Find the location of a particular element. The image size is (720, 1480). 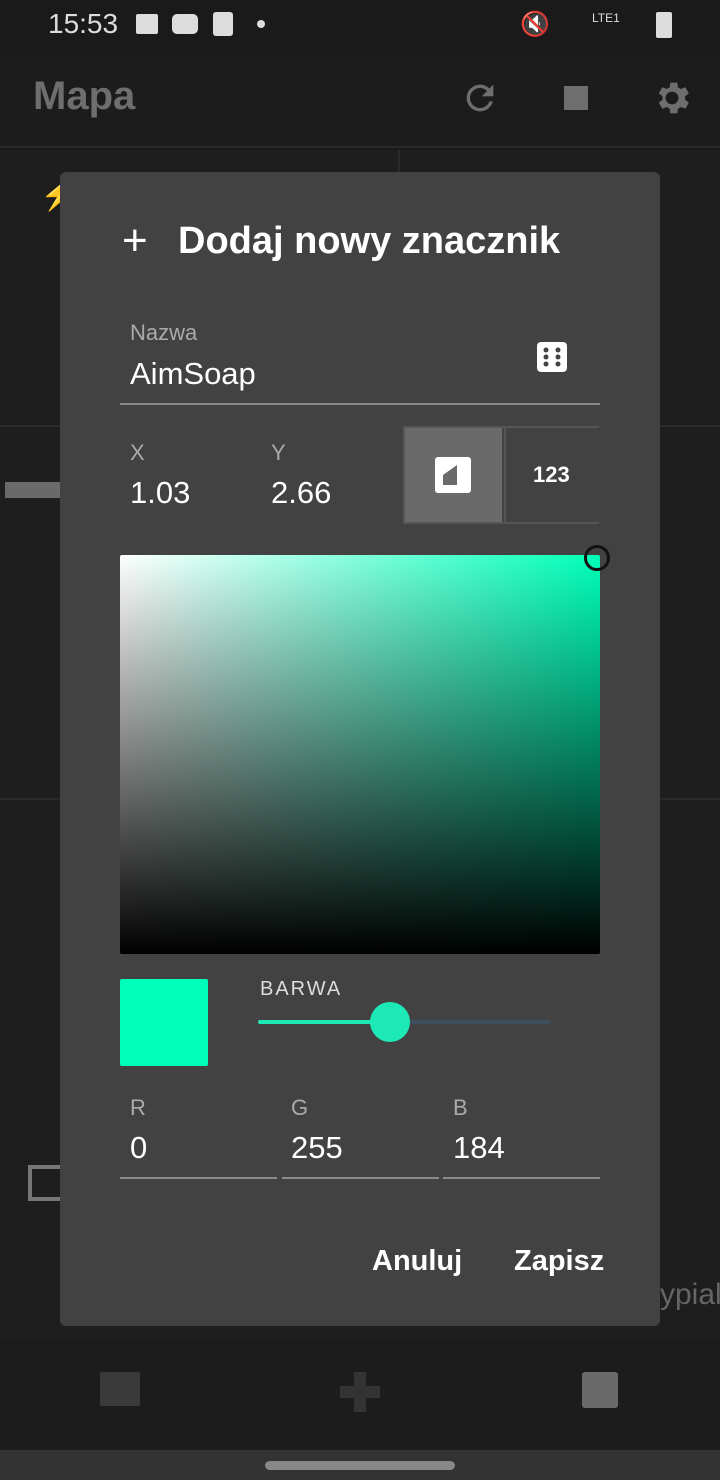

g-label: G is located at coordinates (300, 1107).